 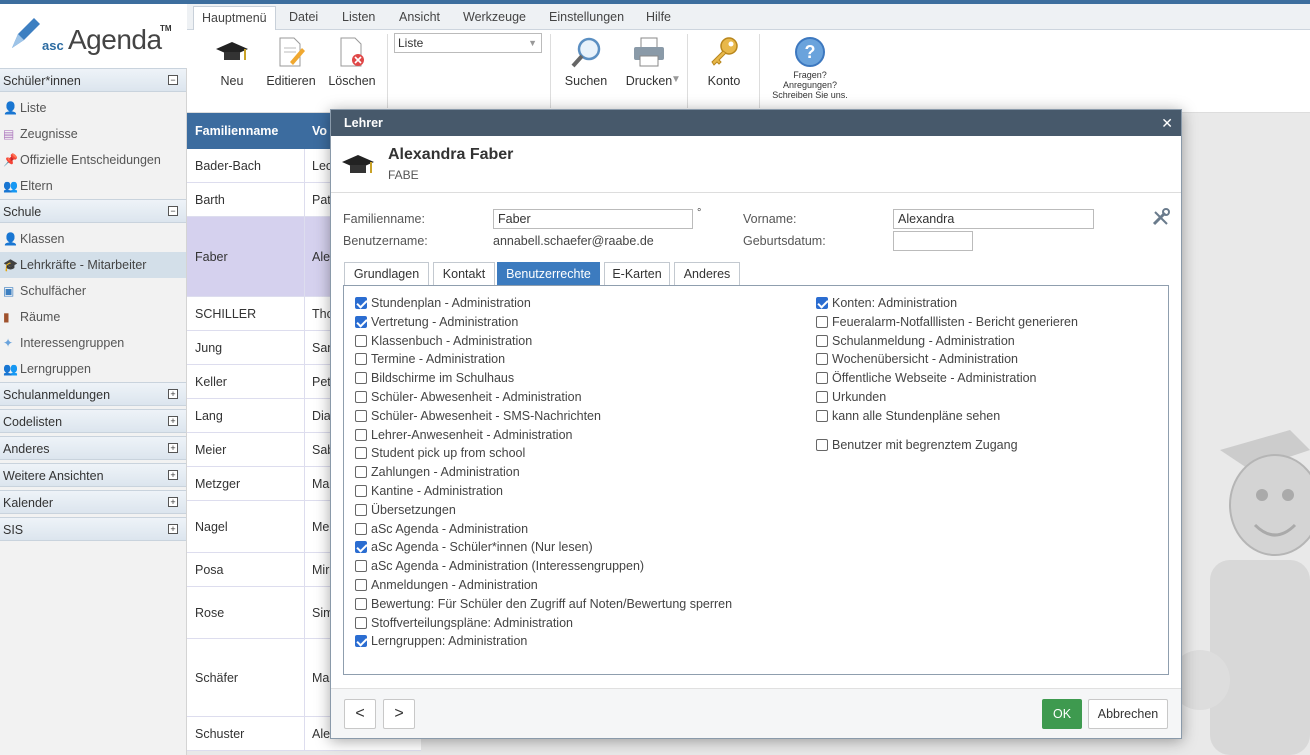 What do you see at coordinates (405, 510) in the screenshot?
I see `permission-checkbox: Übersetzungen` at bounding box center [405, 510].